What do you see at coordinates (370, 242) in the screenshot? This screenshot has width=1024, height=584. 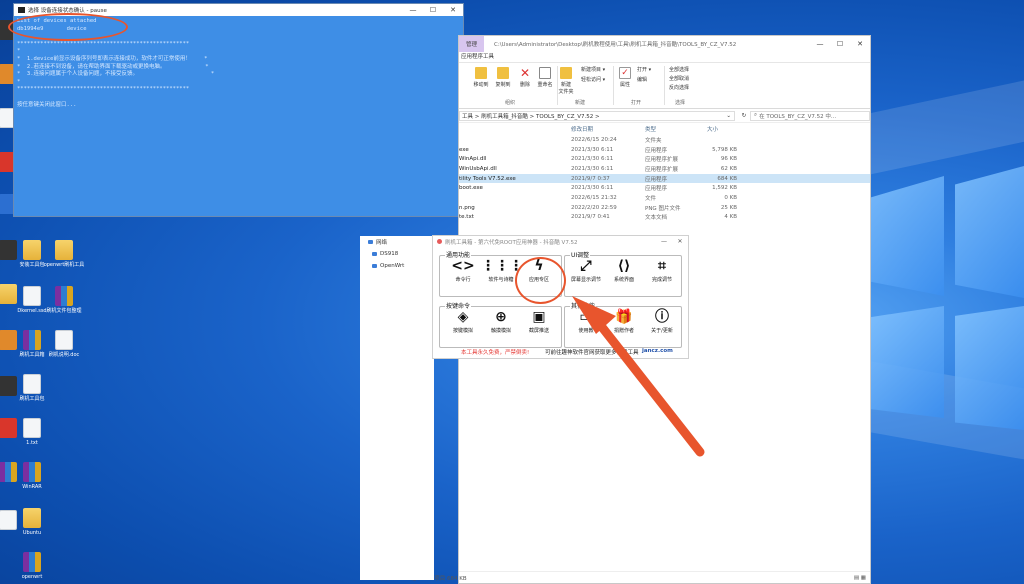 I see `network-icon` at bounding box center [370, 242].